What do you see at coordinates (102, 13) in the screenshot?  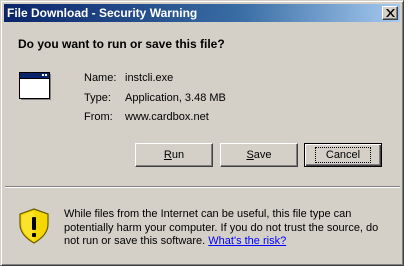 I see `window-title: File Download - Security Warning` at bounding box center [102, 13].